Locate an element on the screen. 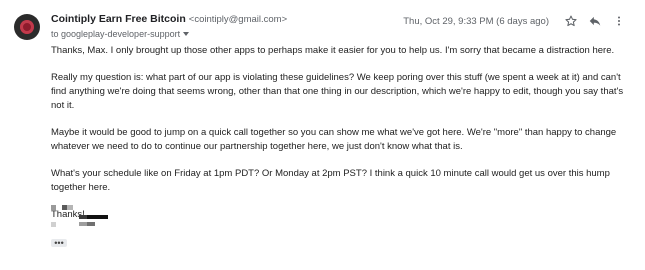 This screenshot has height=270, width=645. reply-button is located at coordinates (595, 21).